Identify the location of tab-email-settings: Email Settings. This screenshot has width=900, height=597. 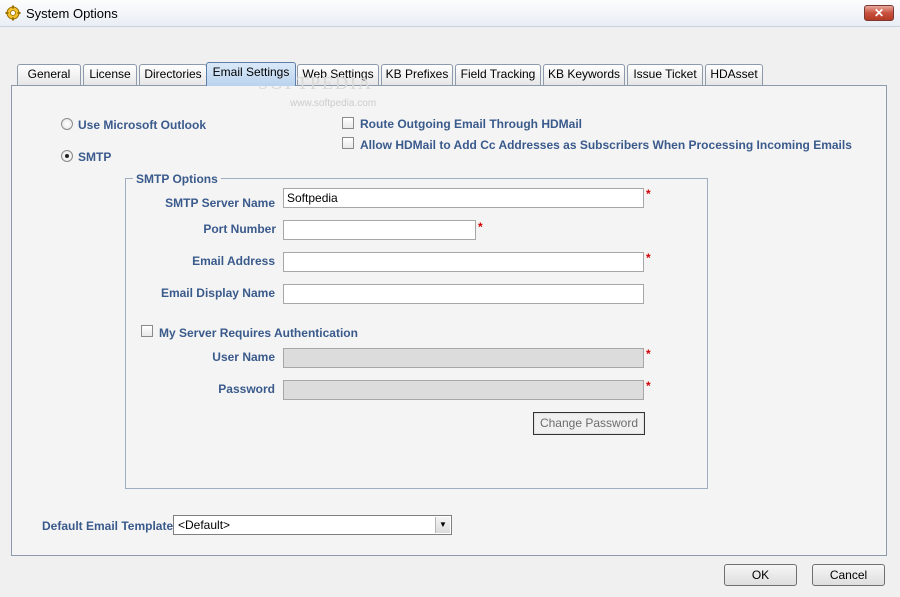
(251, 74).